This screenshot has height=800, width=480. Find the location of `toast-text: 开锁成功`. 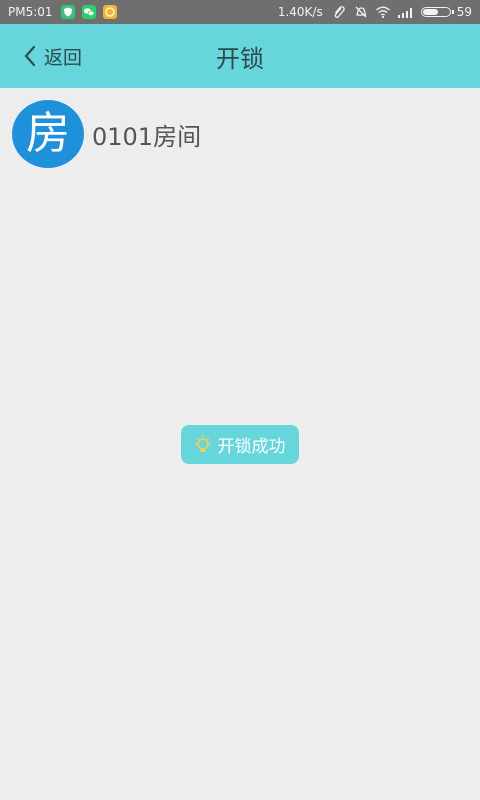

toast-text: 开锁成功 is located at coordinates (251, 447).